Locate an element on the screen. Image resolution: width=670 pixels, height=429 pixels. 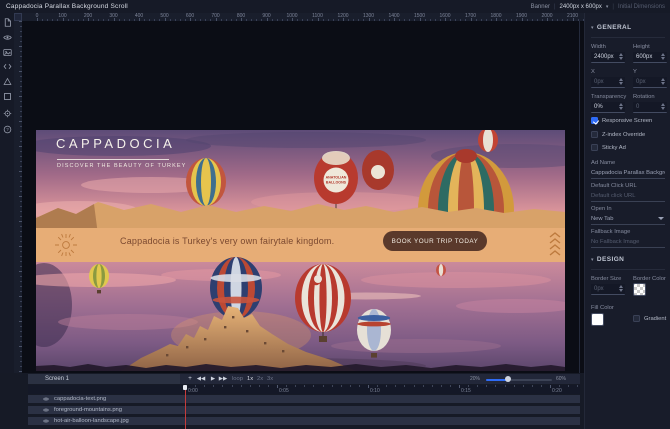
checkbox-row: Sticky Ad is located at coordinates (608, 147).